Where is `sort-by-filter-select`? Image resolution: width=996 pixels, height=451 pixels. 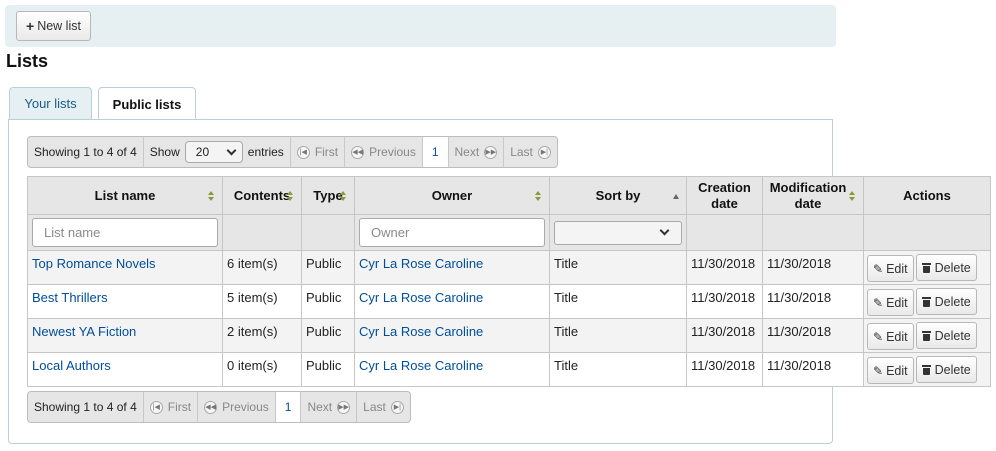 sort-by-filter-select is located at coordinates (618, 232).